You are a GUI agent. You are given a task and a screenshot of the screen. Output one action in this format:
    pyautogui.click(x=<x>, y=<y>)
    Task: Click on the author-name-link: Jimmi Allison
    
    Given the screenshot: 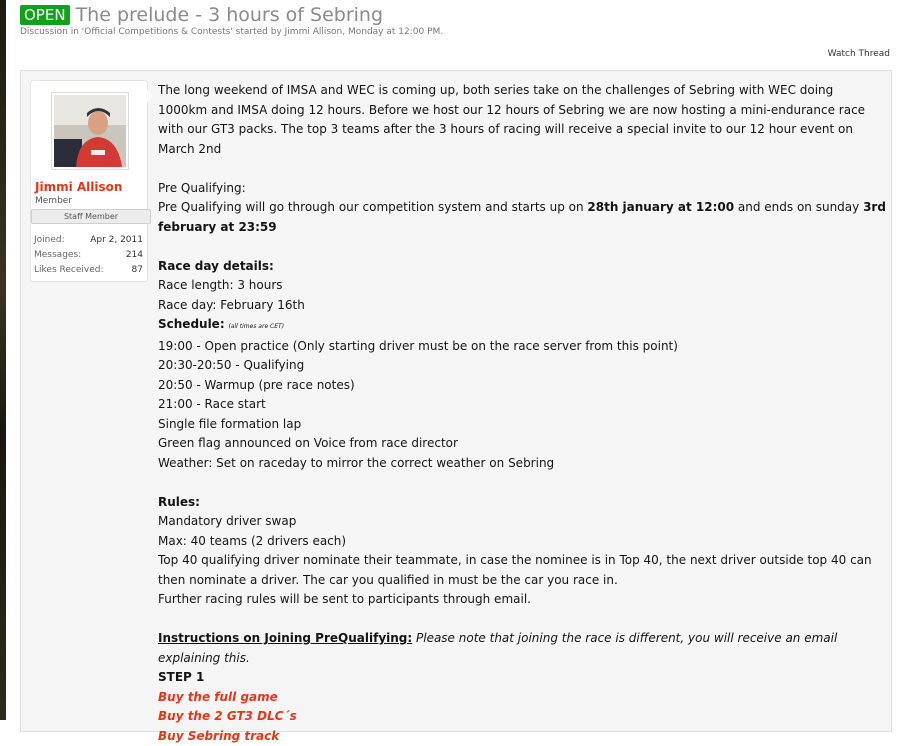 What is the action you would take?
    pyautogui.click(x=78, y=187)
    